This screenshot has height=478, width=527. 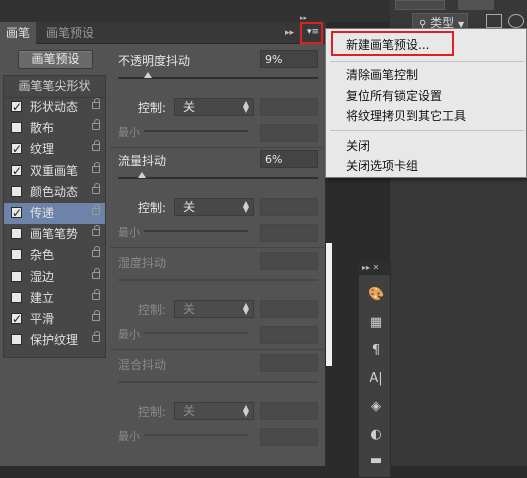 I want to click on menu-item-close: 关闭, so click(x=358, y=145).